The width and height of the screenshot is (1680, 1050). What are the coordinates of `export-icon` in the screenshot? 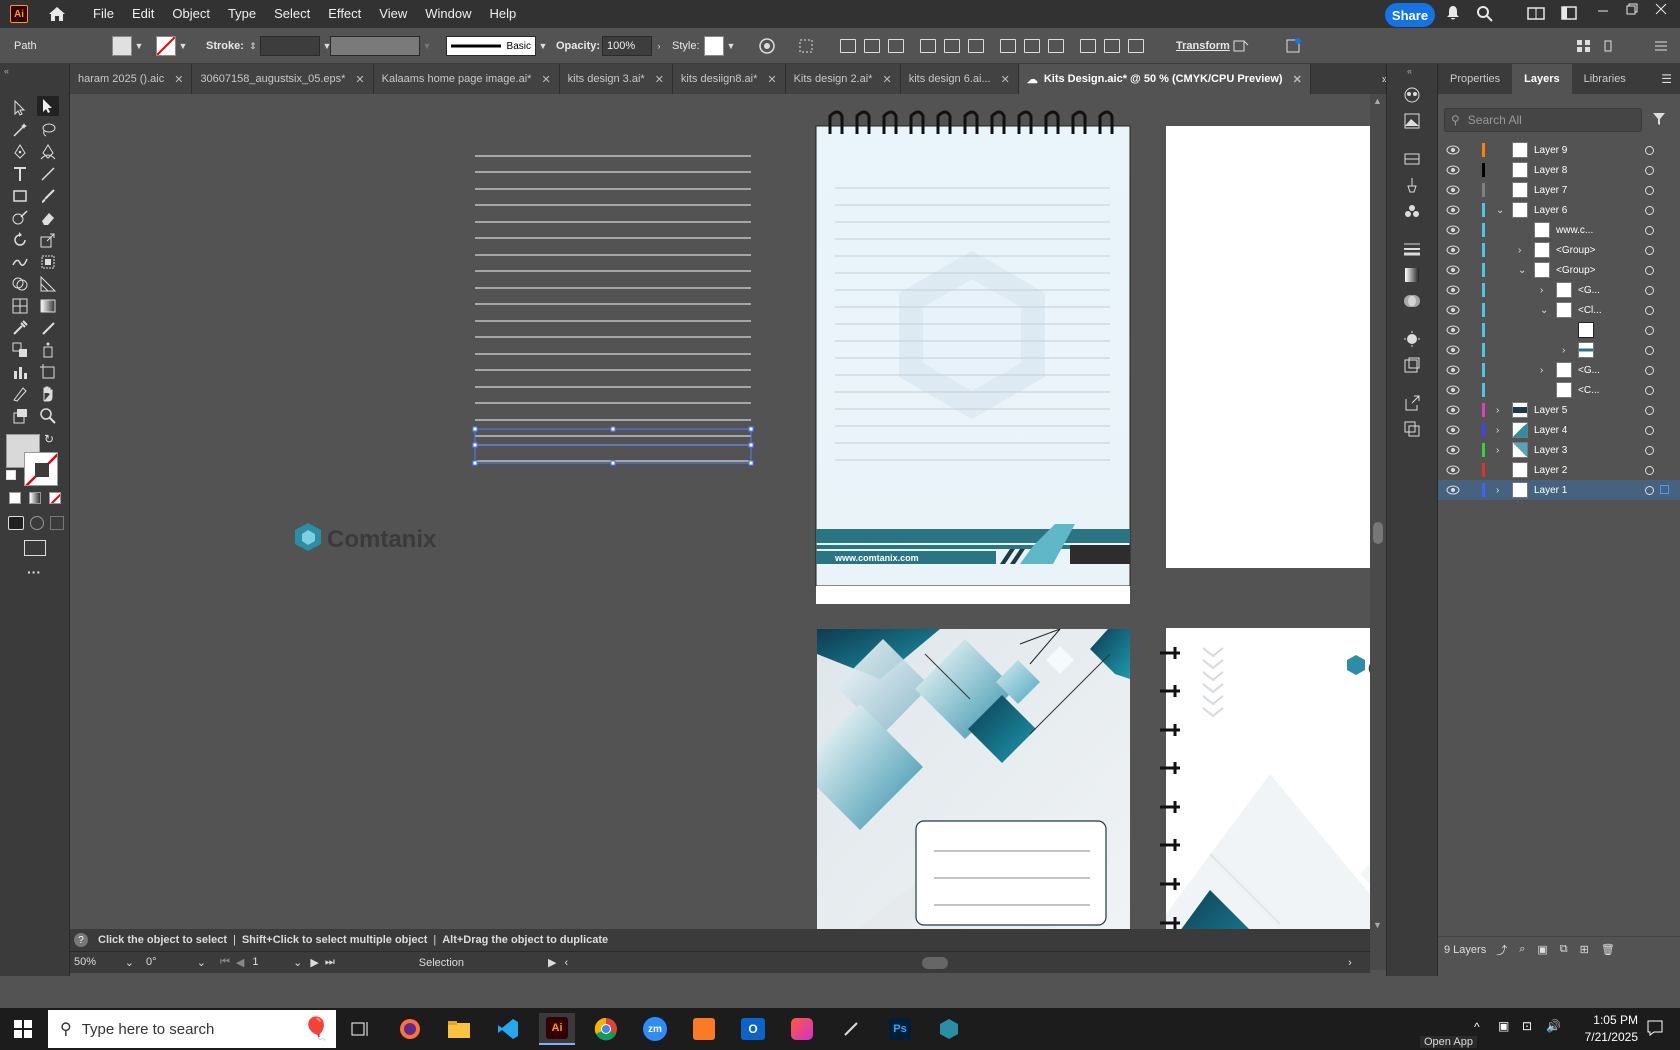 It's located at (1412, 365).